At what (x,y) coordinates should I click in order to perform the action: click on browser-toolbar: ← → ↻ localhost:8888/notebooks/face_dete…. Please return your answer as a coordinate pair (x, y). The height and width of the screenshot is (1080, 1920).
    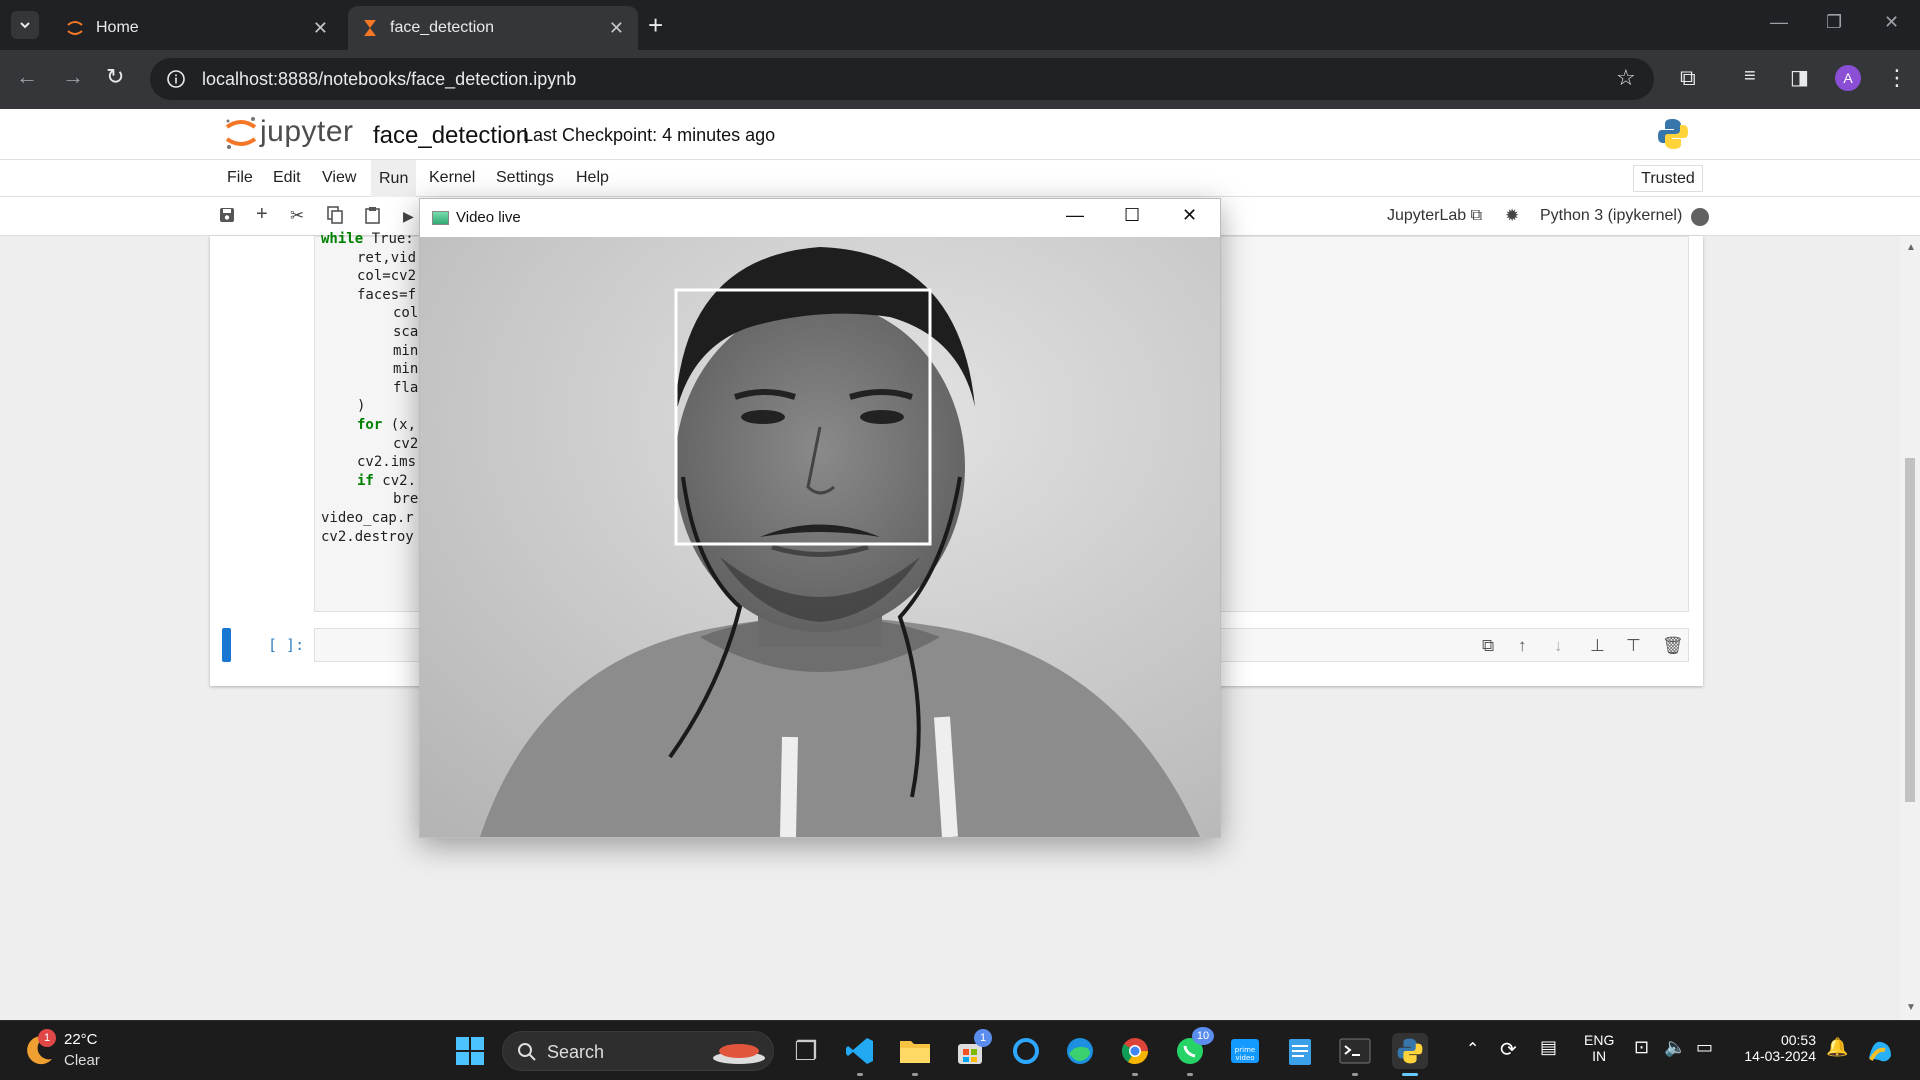
    Looking at the image, I should click on (960, 79).